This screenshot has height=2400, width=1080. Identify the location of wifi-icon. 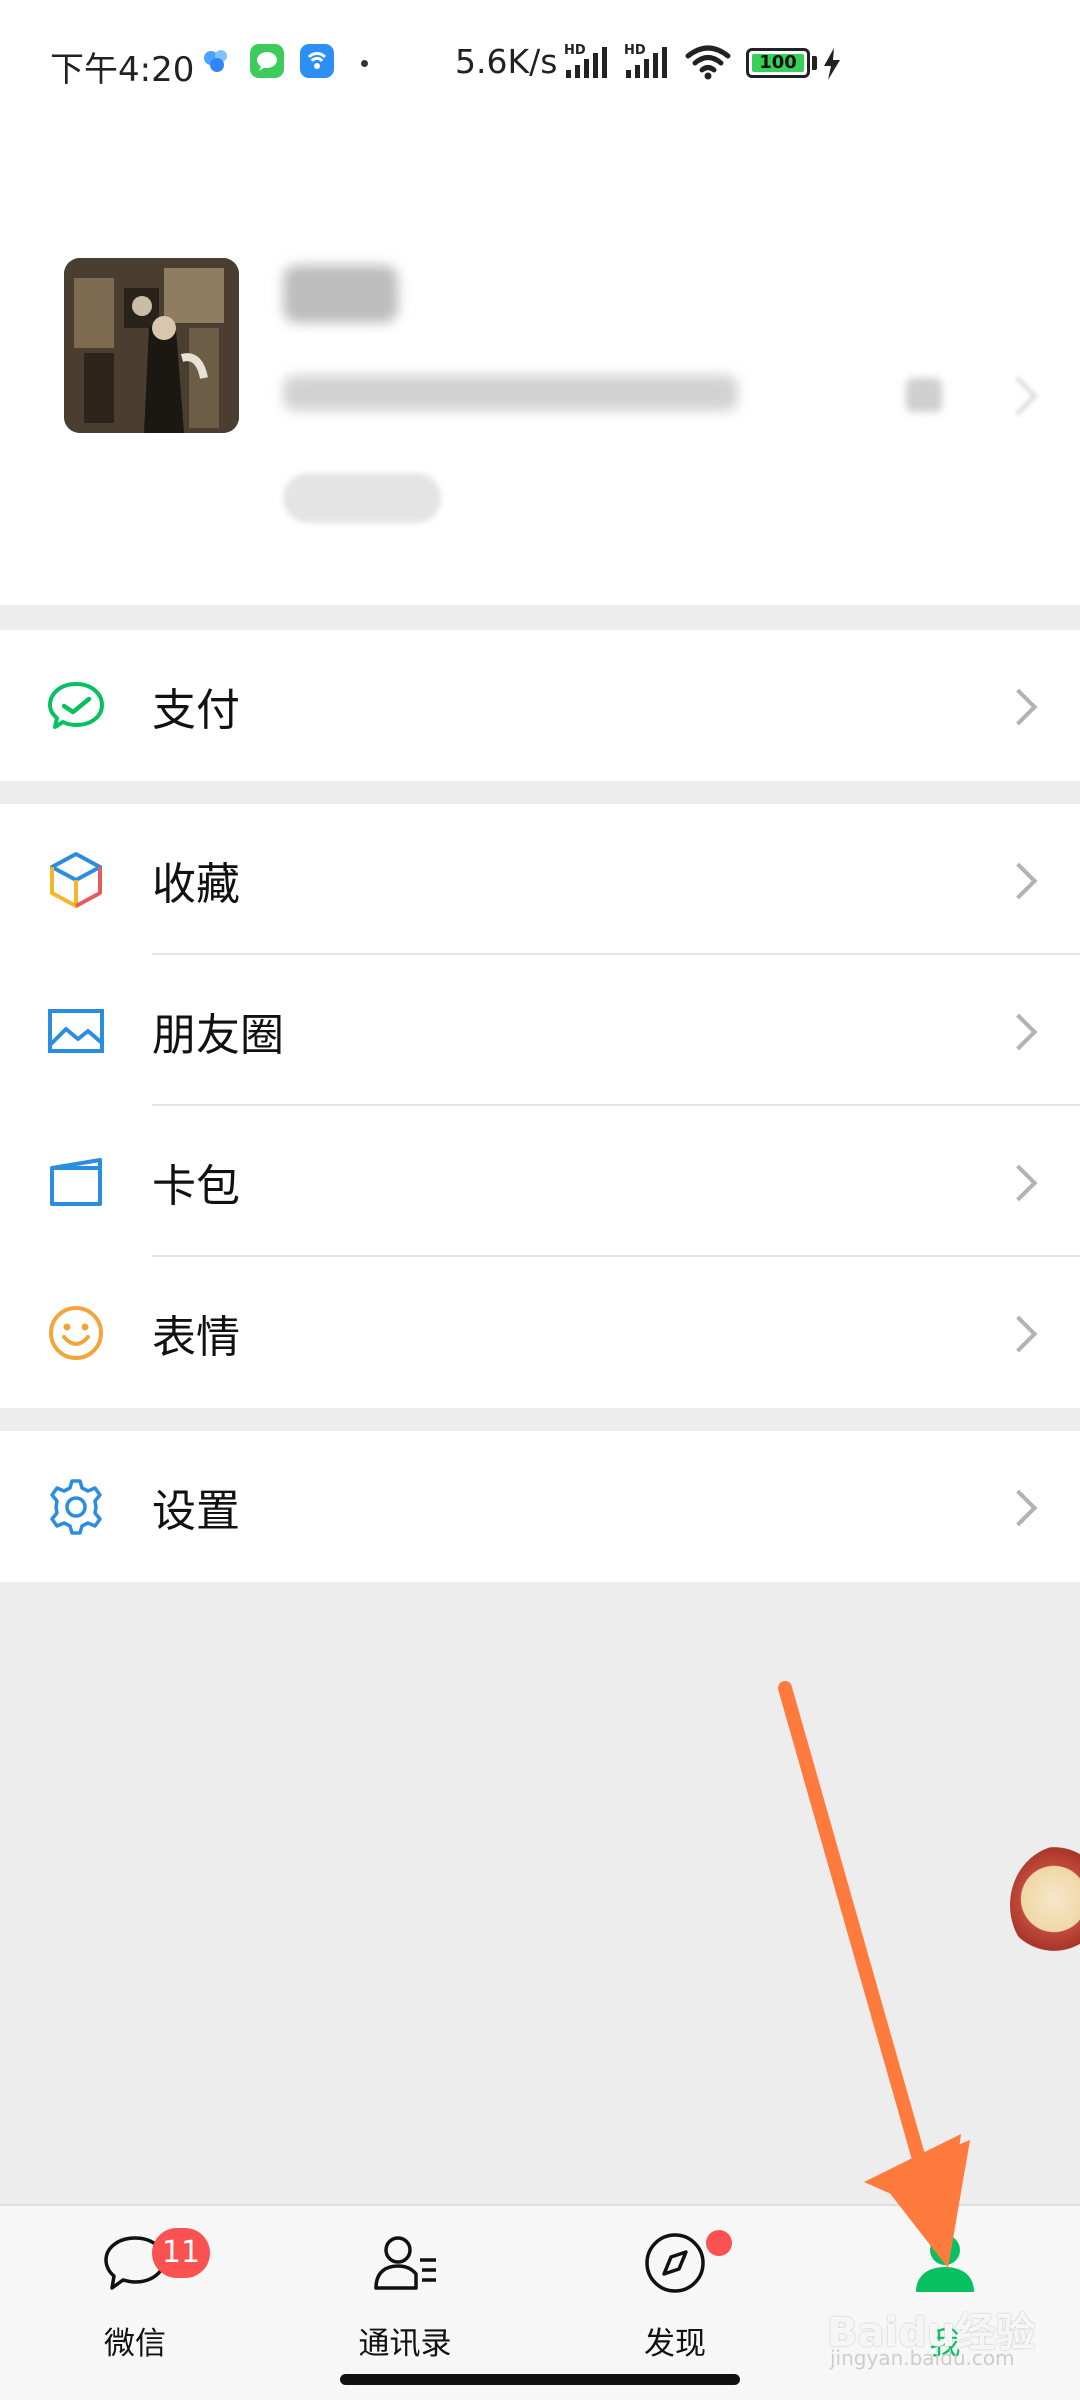
(708, 64).